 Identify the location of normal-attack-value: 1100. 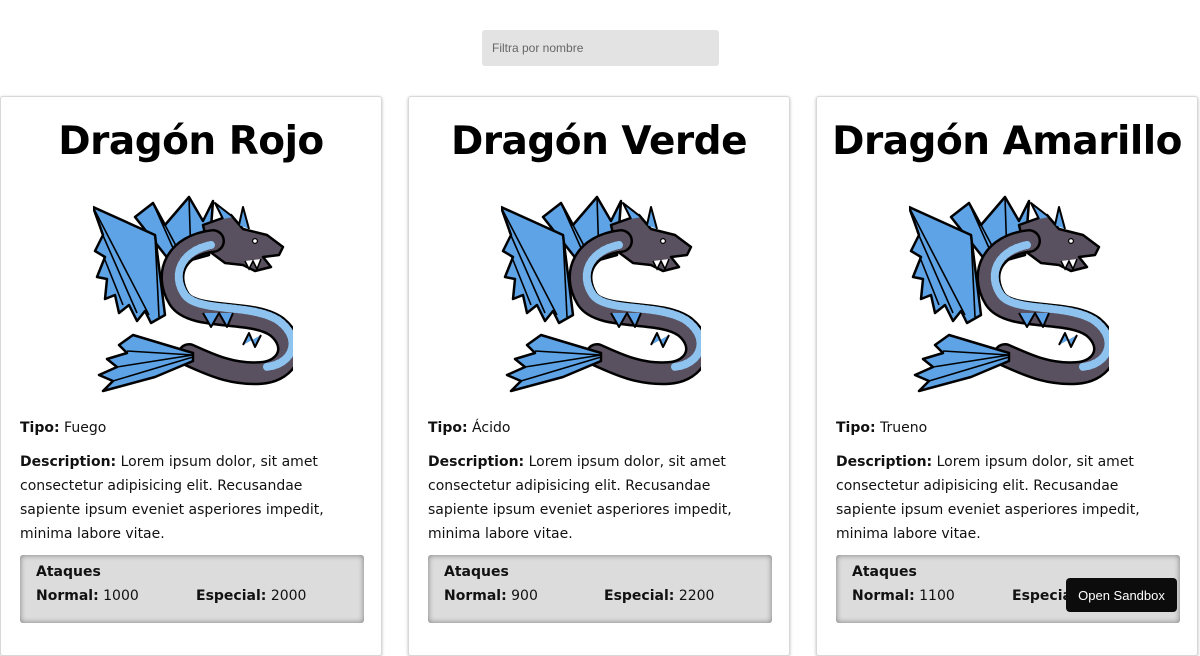
(937, 596).